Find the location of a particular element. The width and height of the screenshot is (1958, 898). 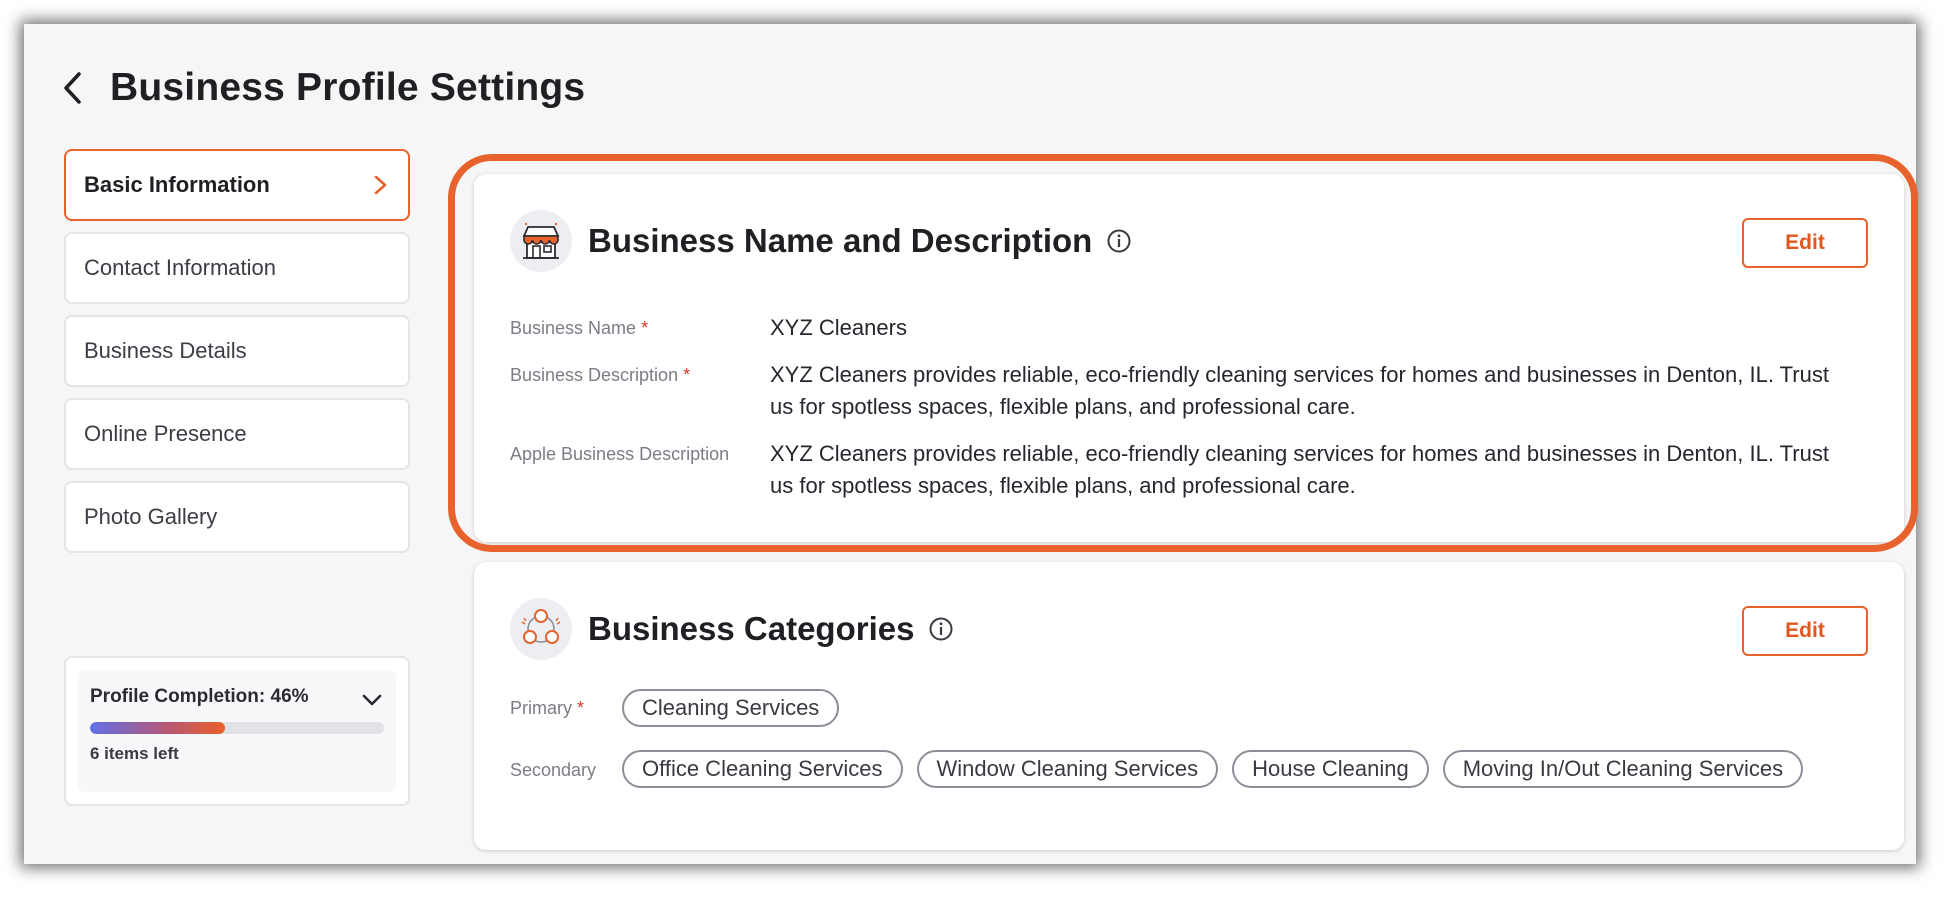

sidebar-item-basic-information: Basic Information is located at coordinates (237, 185).